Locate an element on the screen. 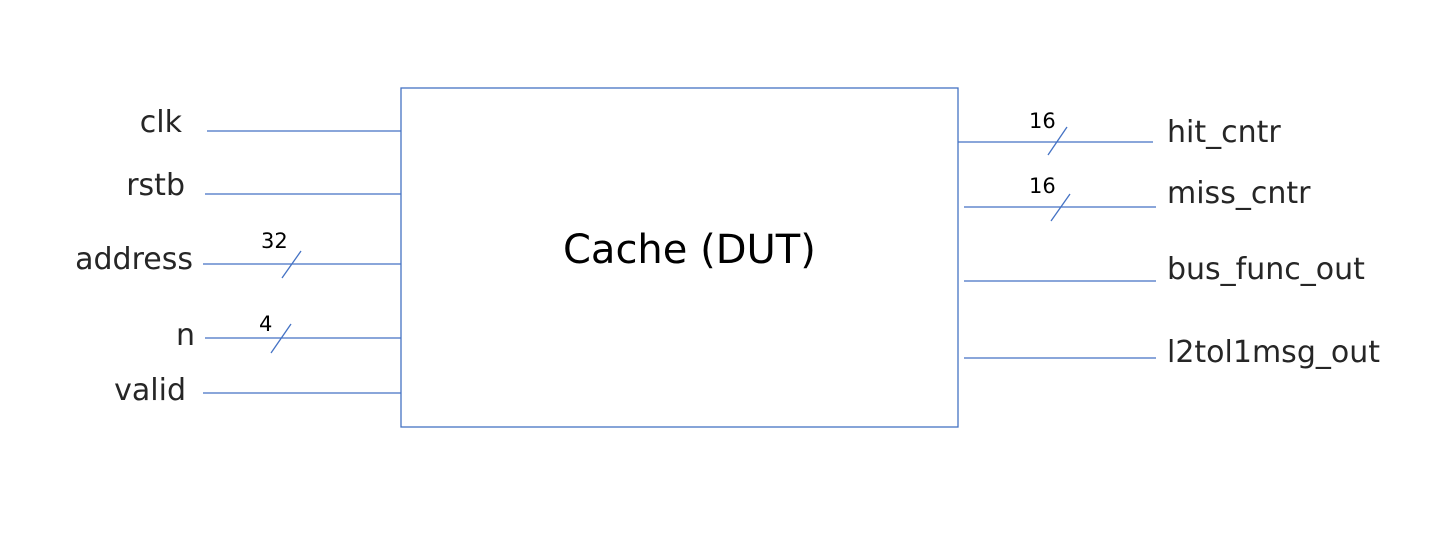  input-label-valid: valid is located at coordinates (150, 390).